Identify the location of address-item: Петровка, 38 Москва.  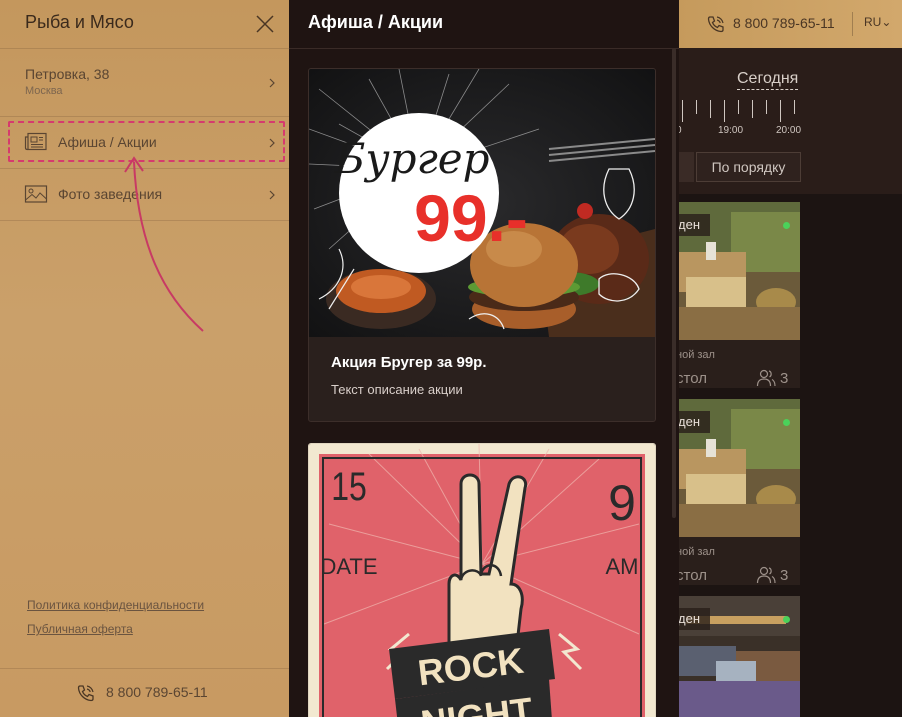
(144, 82).